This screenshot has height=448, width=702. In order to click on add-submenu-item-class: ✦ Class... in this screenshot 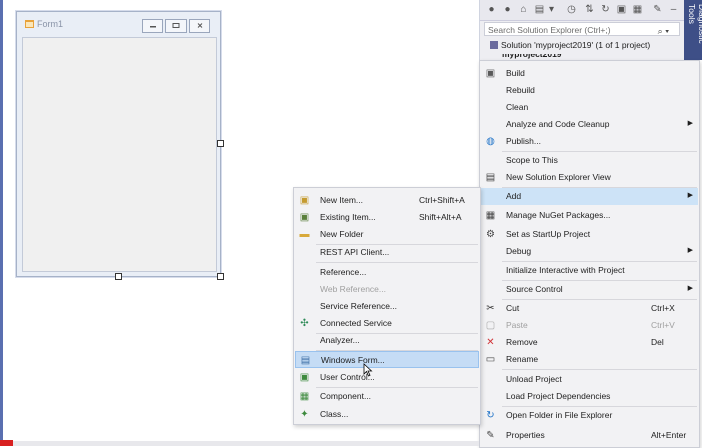, I will do `click(387, 414)`.